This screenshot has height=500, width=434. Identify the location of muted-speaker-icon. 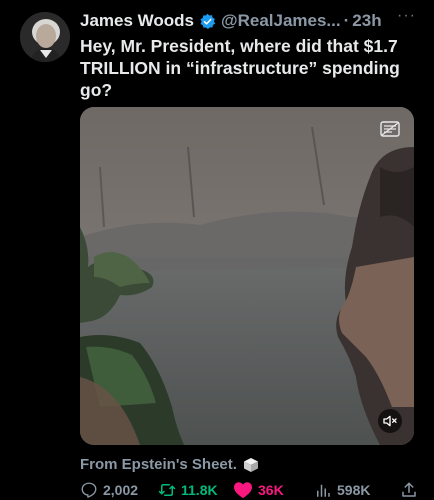
(390, 421).